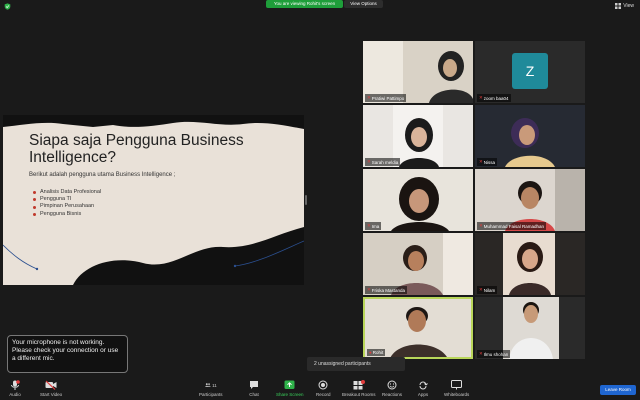 Image resolution: width=640 pixels, height=400 pixels. Describe the element at coordinates (530, 136) in the screenshot. I see `video-tile: ✕ Nissa` at that location.